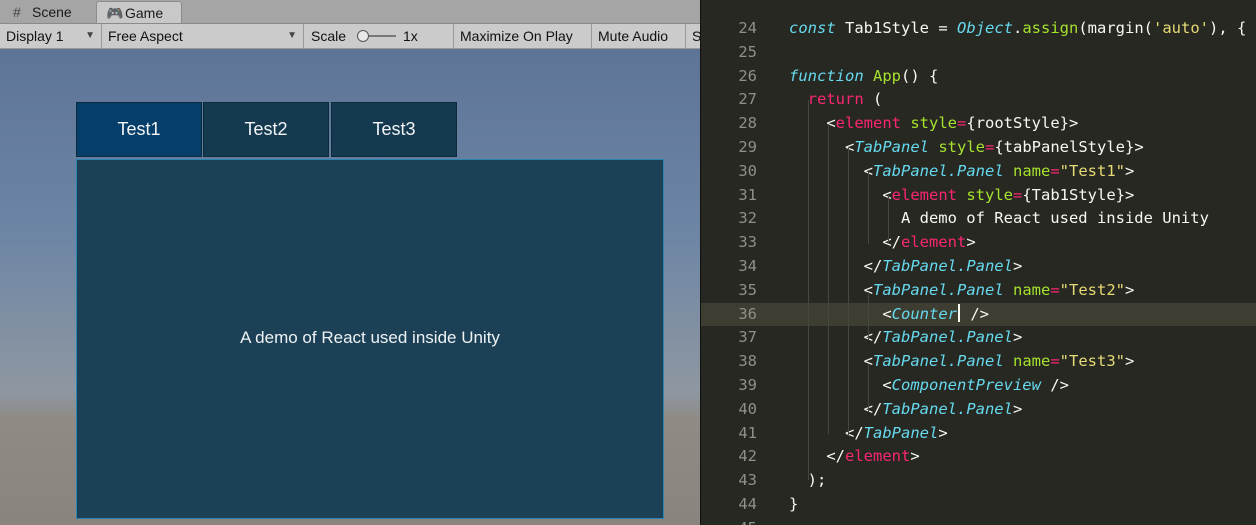 The height and width of the screenshot is (525, 1256). I want to click on code-line: 34 </TabPanel.Panel>, so click(978, 267).